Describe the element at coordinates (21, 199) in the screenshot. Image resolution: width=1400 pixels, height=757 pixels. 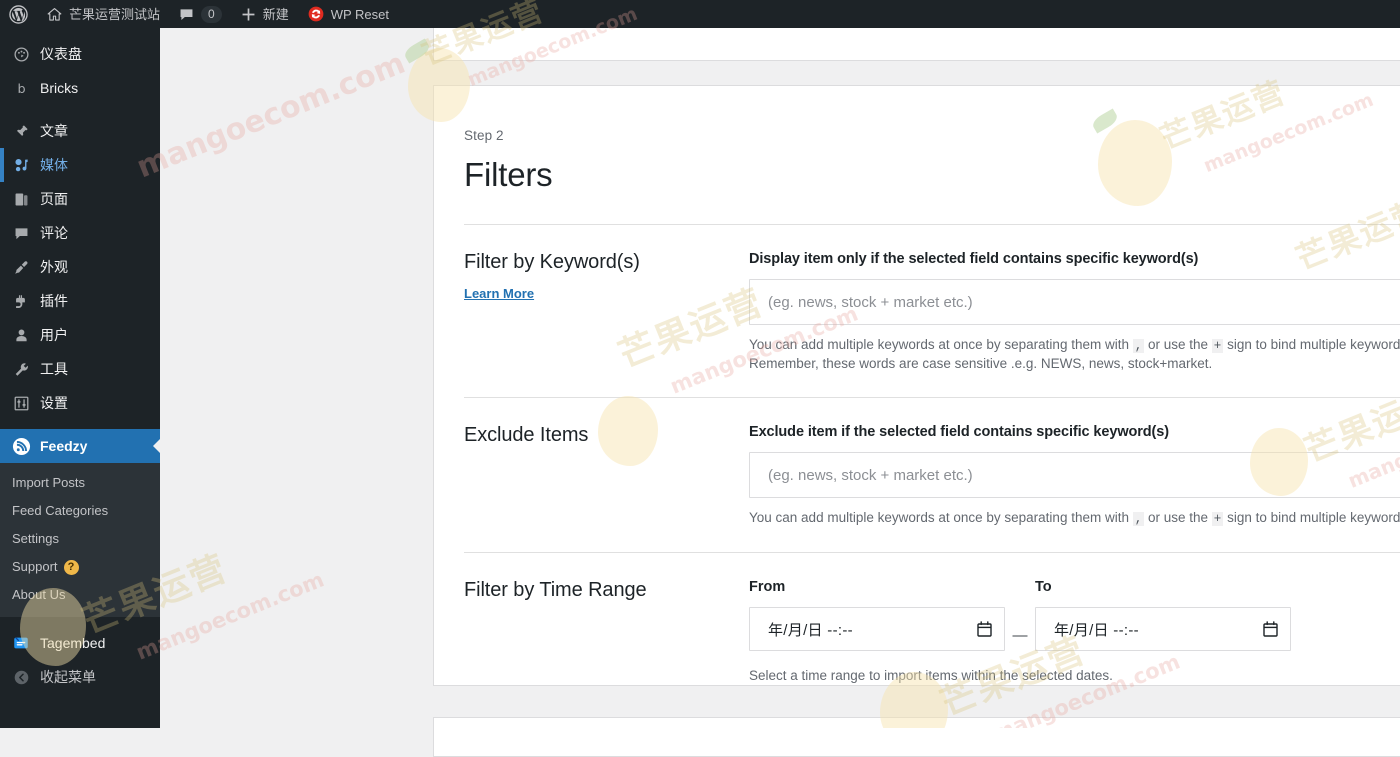
I see `page-icon` at that location.